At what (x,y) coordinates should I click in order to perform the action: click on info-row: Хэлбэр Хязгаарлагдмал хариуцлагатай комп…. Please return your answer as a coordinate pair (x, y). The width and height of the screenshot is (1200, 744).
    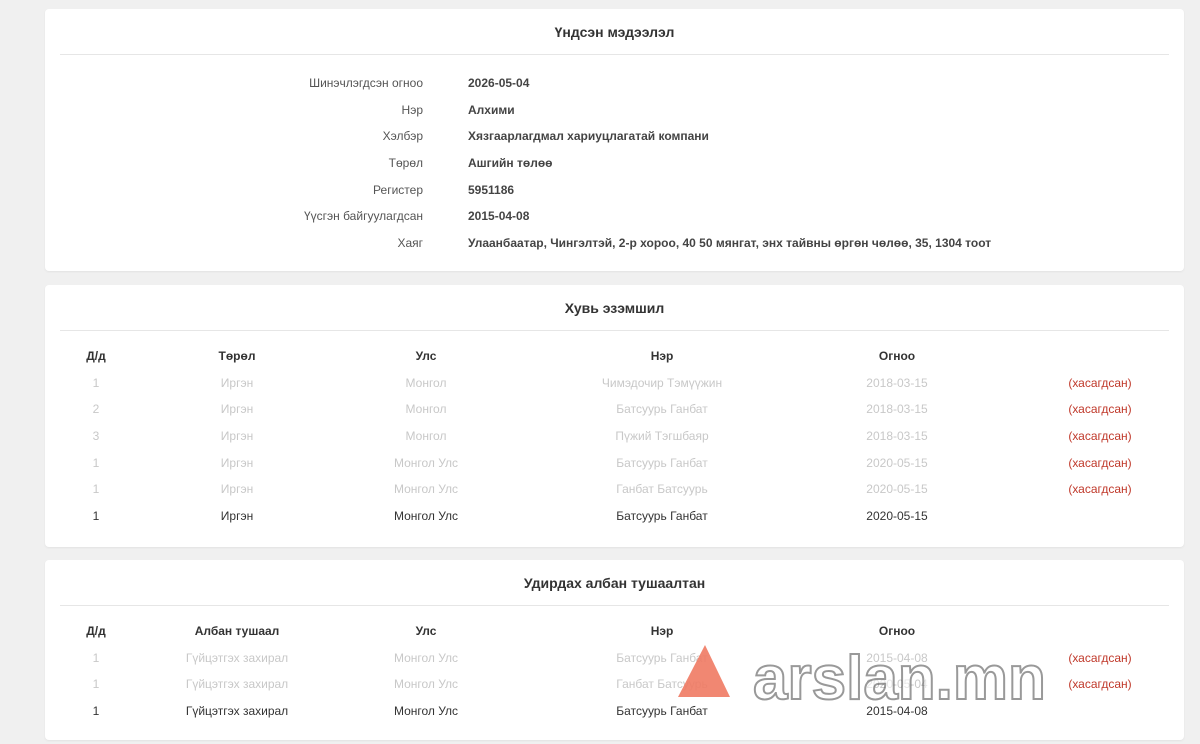
    Looking at the image, I should click on (614, 138).